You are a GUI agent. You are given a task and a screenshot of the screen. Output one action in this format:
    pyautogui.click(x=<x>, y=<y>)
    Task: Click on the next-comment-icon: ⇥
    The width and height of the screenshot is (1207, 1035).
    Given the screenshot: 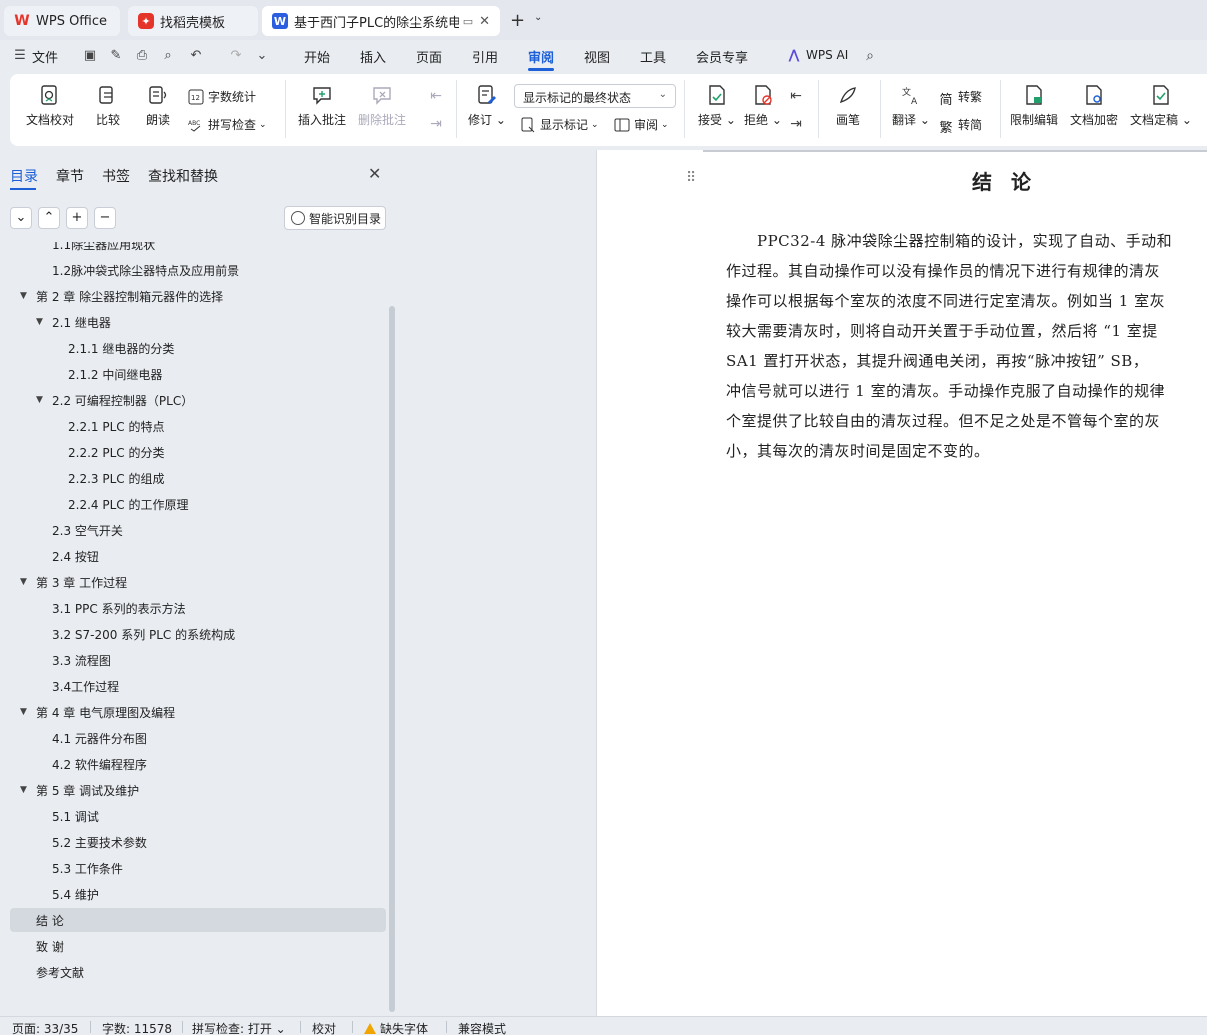 What is the action you would take?
    pyautogui.click(x=436, y=124)
    